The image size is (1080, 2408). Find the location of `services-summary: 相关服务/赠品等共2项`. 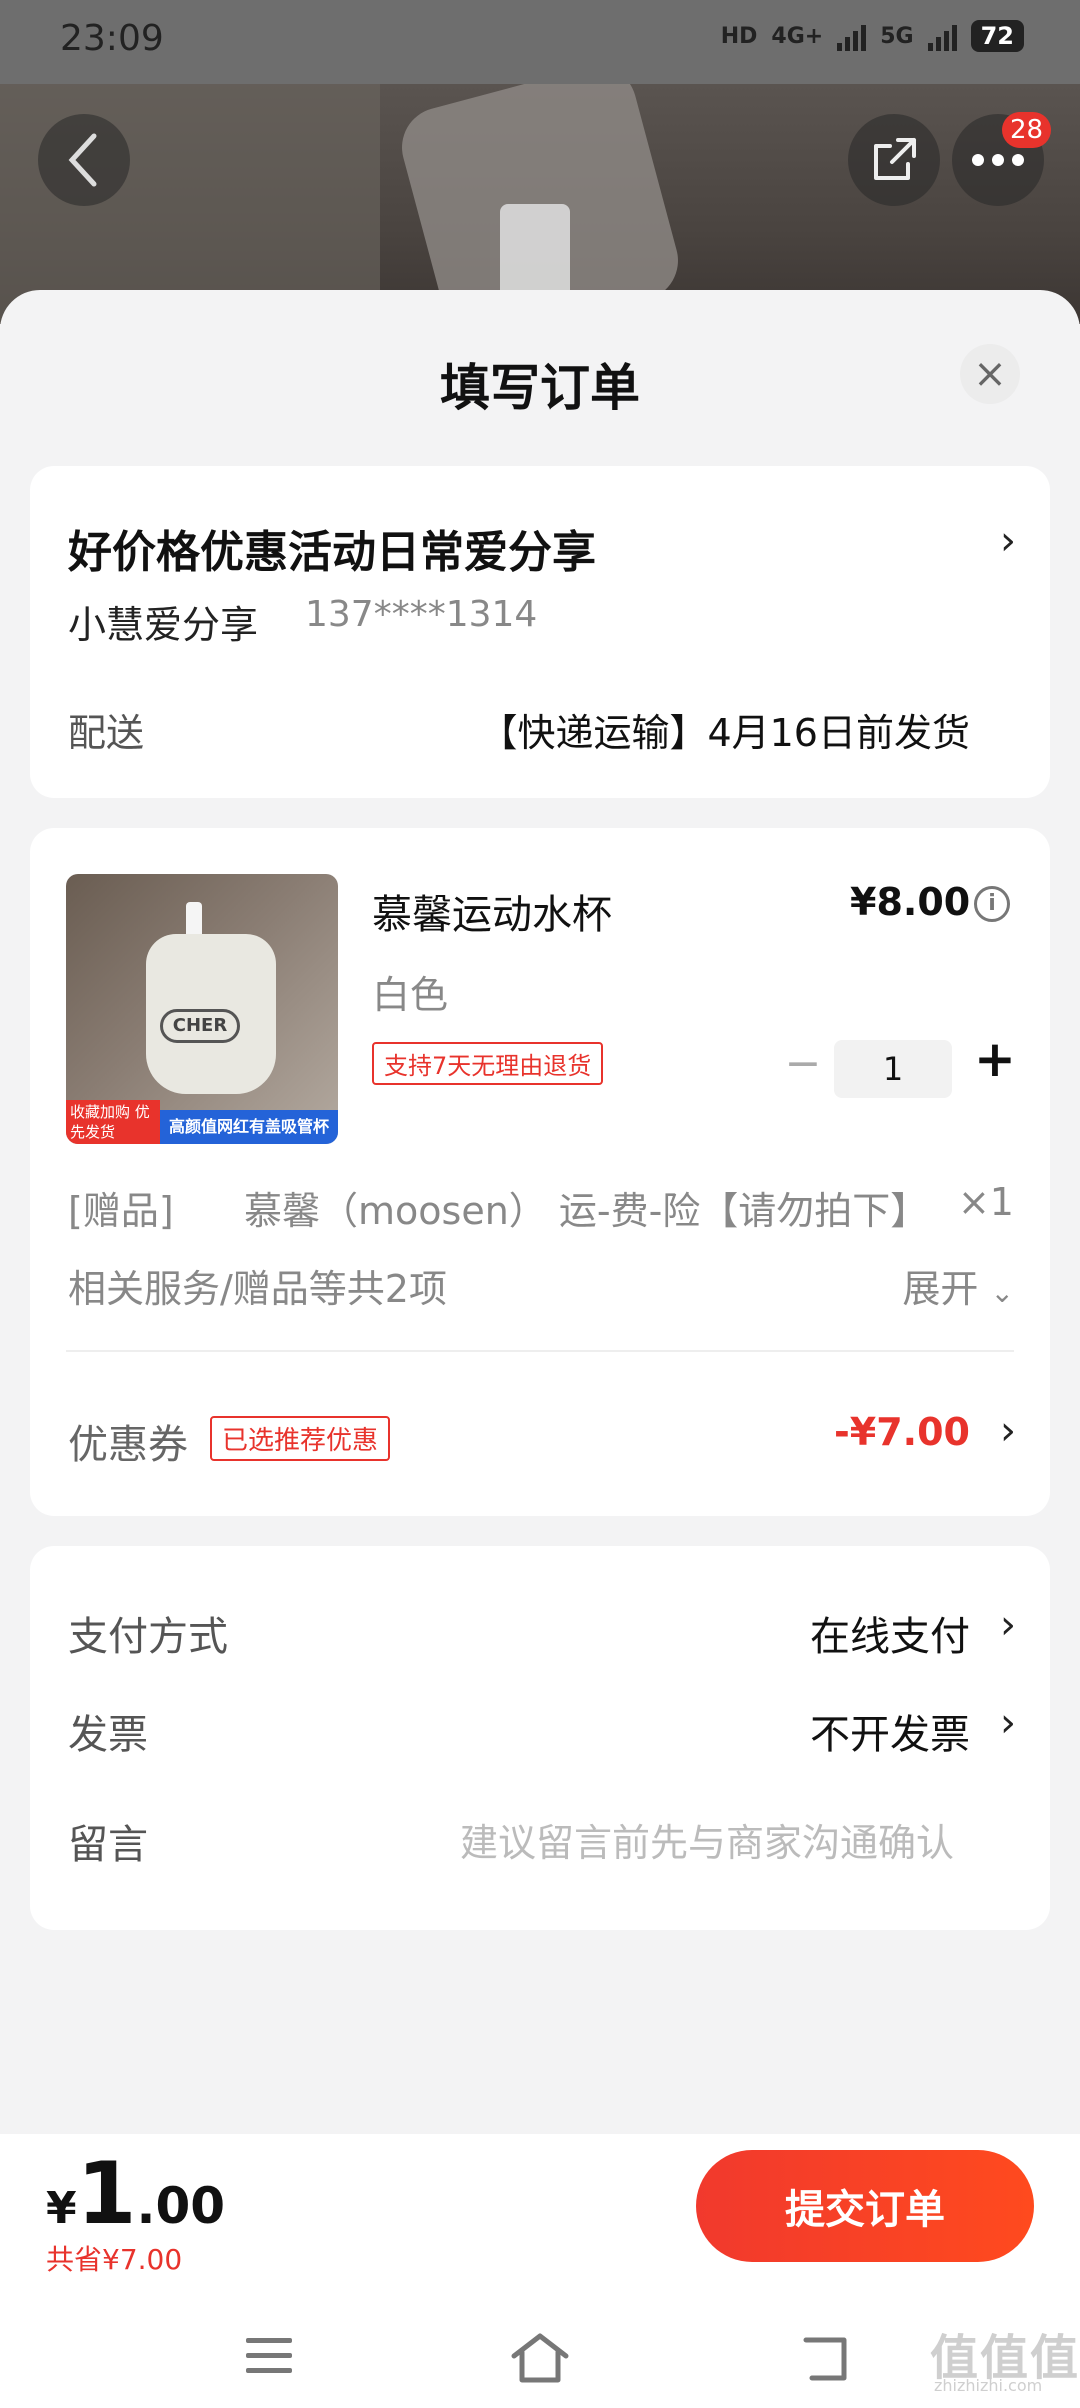

services-summary: 相关服务/赠品等共2项 is located at coordinates (257, 1289).